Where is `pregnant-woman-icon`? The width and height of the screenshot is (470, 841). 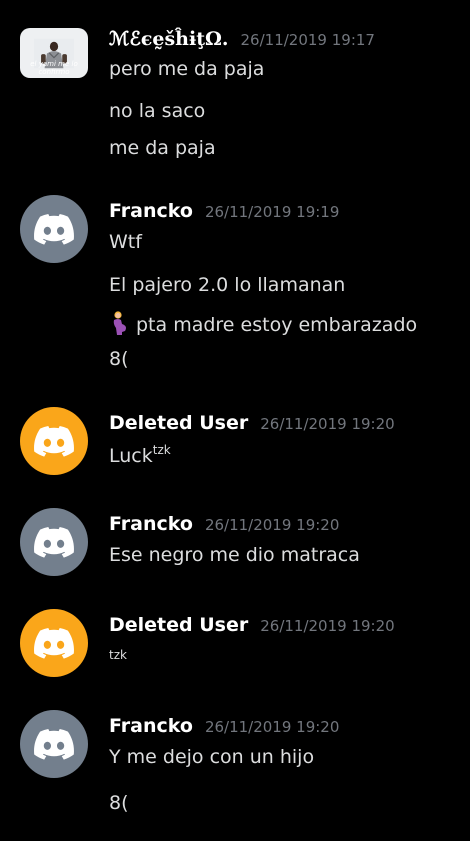
pregnant-woman-icon is located at coordinates (119, 323).